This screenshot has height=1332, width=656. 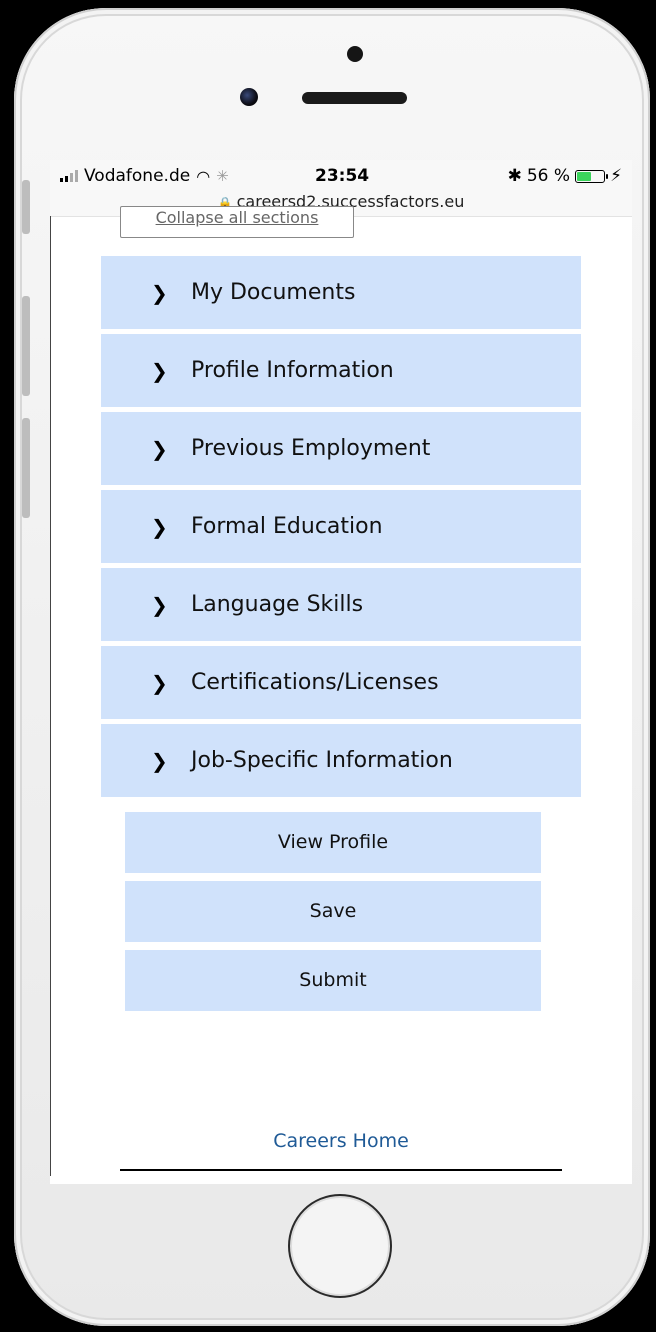 I want to click on footer-divider, so click(x=341, y=1170).